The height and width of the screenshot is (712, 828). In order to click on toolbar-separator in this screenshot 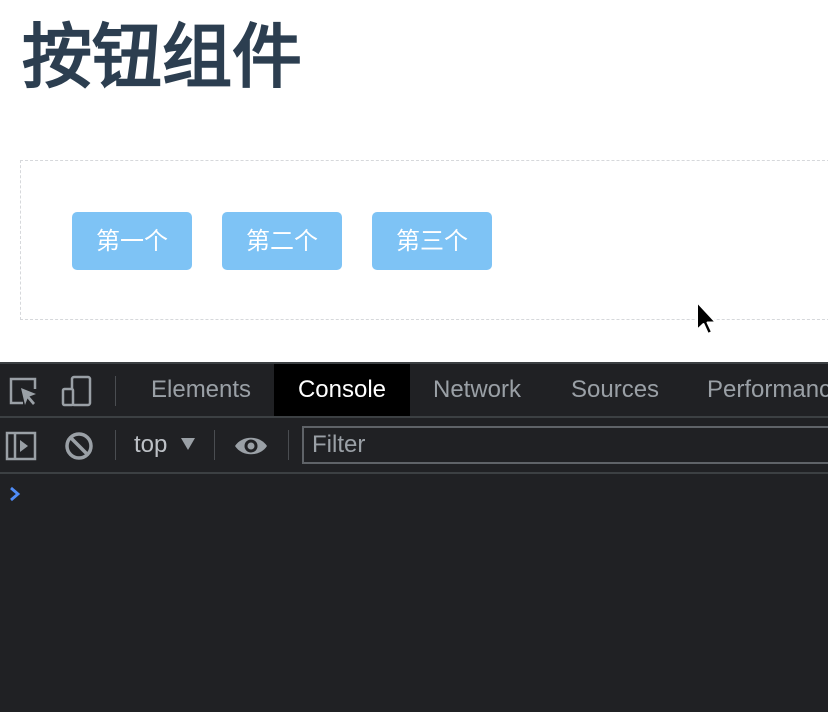, I will do `click(115, 445)`.